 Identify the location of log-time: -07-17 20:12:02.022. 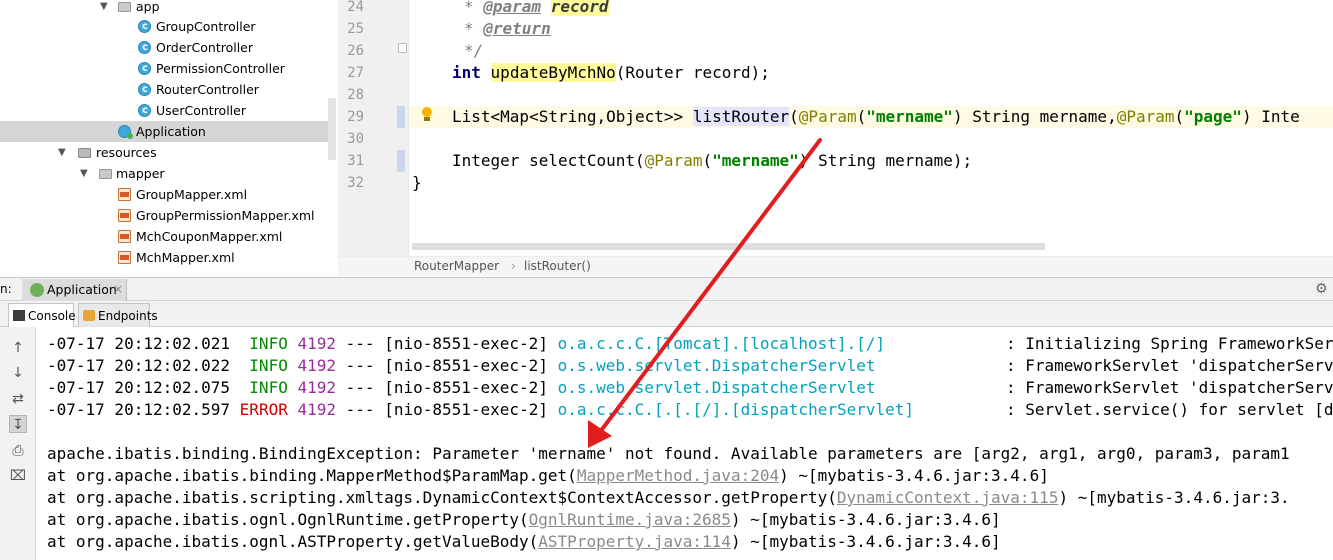
(139, 365).